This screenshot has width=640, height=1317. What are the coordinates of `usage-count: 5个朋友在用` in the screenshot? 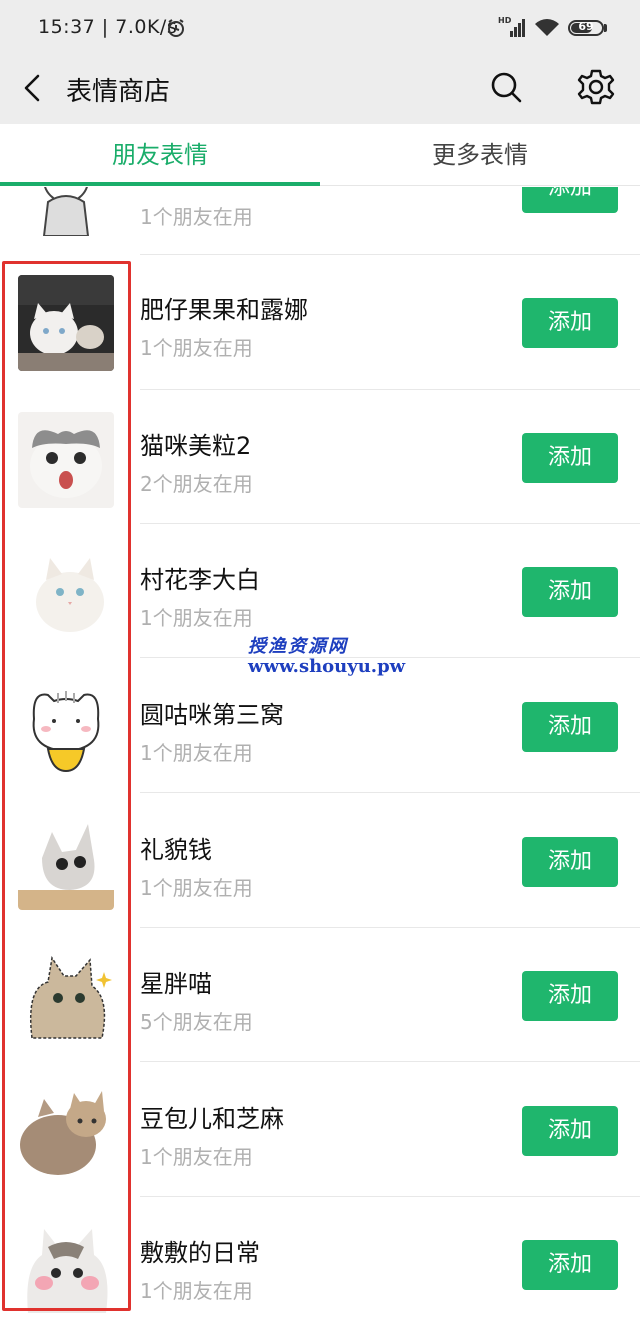 It's located at (196, 1022).